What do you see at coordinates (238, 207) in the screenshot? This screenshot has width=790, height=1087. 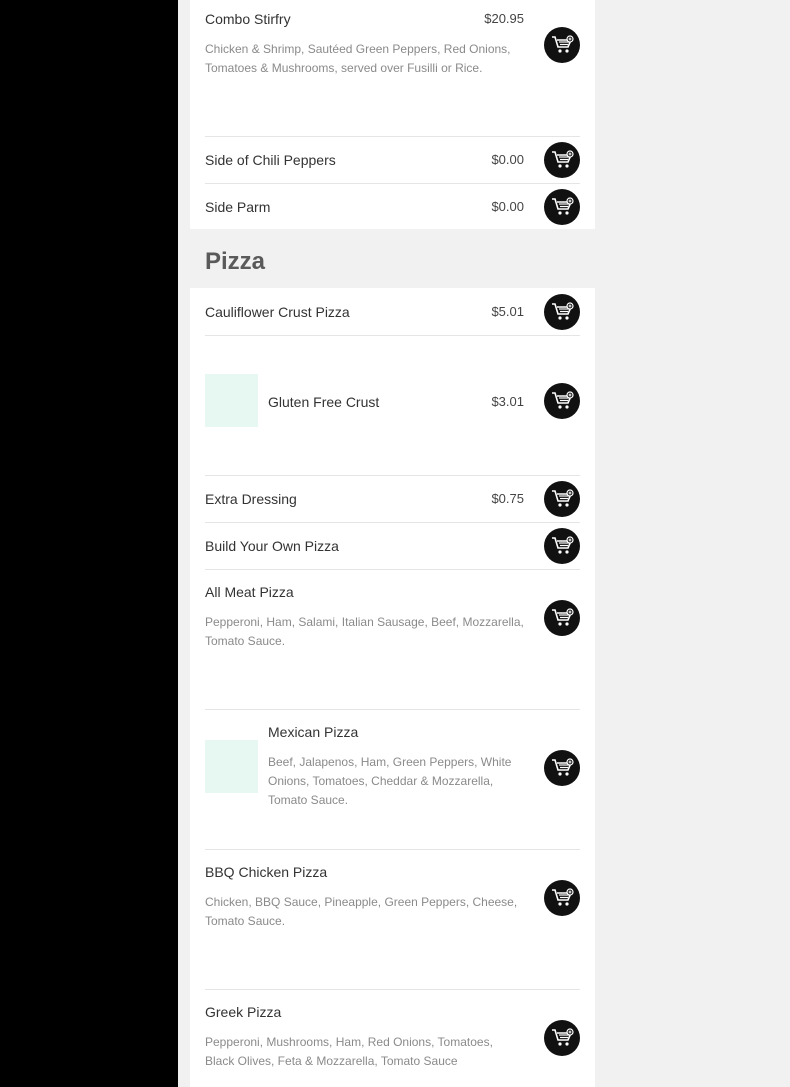 I see `item-name: Side Parm` at bounding box center [238, 207].